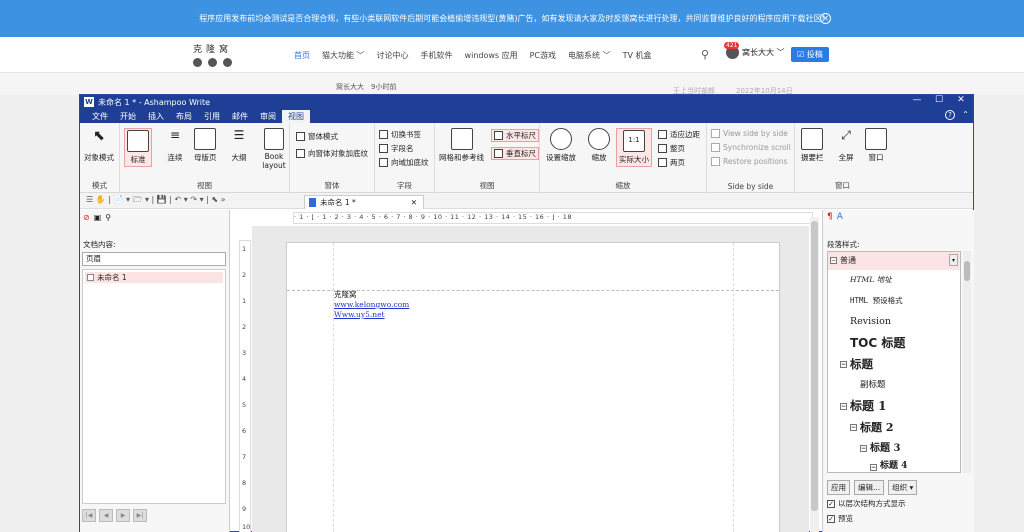 This screenshot has width=1024, height=532. I want to click on field-name-button: 字段名, so click(396, 148).